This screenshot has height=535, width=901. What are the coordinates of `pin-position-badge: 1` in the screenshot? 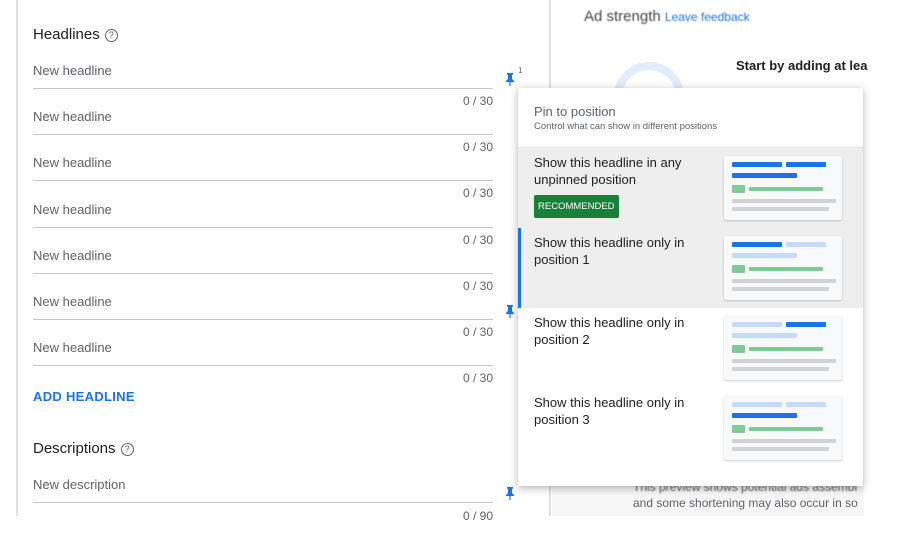 It's located at (520, 70).